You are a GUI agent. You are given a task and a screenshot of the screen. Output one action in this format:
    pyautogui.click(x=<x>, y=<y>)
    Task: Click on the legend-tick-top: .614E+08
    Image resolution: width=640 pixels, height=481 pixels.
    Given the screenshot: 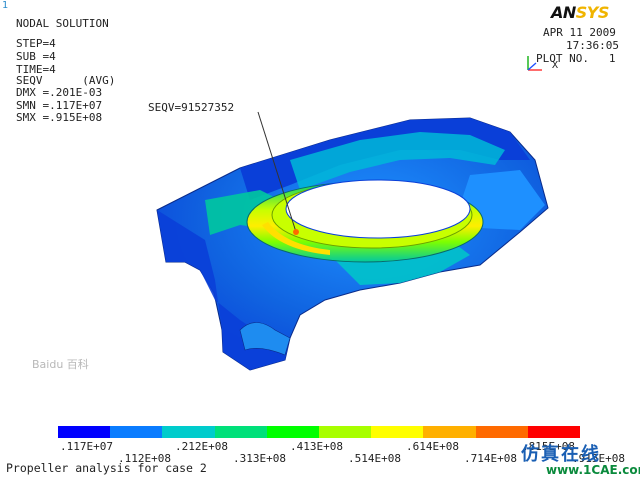 What is the action you would take?
    pyautogui.click(x=432, y=446)
    